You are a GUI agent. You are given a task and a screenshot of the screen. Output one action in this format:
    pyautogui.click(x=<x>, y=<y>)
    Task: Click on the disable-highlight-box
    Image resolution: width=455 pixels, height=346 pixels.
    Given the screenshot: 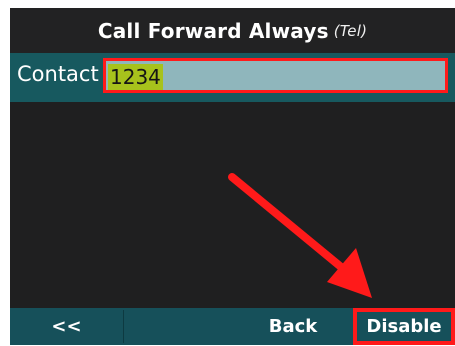 What is the action you would take?
    pyautogui.click(x=404, y=326)
    